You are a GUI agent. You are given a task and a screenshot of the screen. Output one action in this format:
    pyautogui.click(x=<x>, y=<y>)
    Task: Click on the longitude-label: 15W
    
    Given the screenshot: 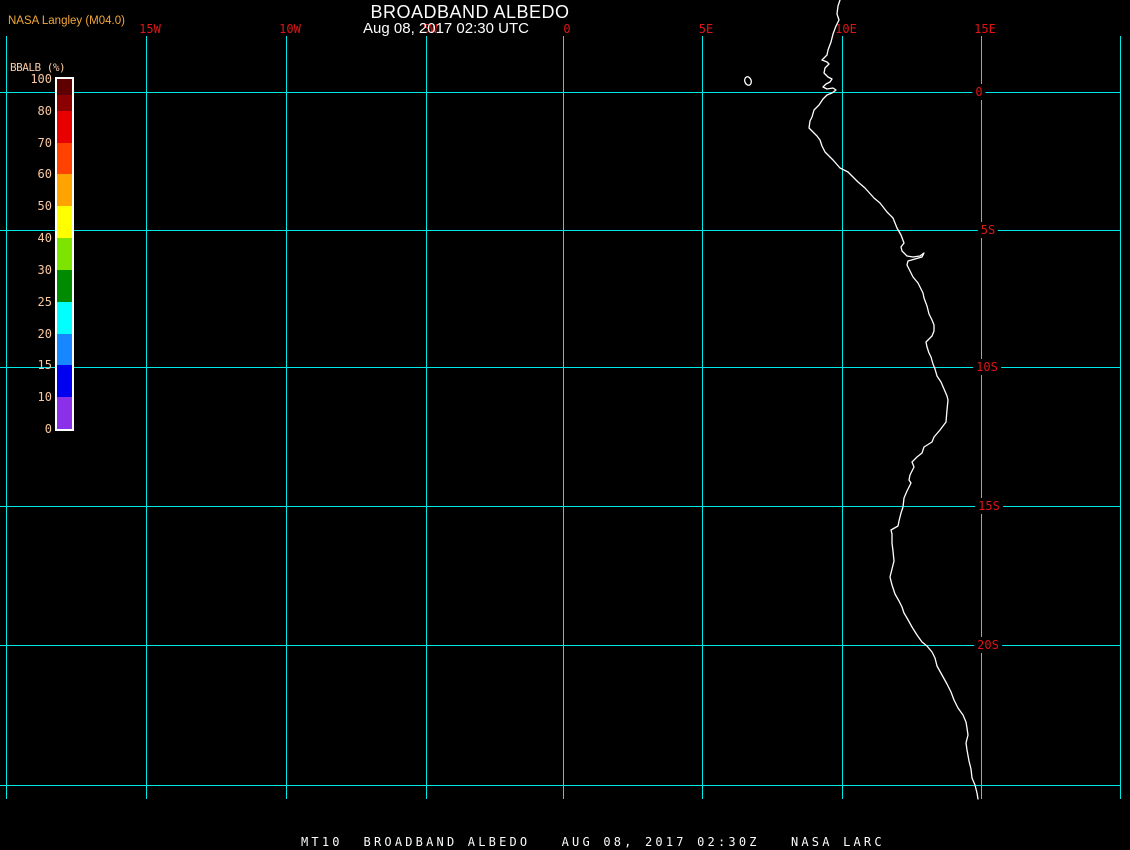 What is the action you would take?
    pyautogui.click(x=150, y=29)
    